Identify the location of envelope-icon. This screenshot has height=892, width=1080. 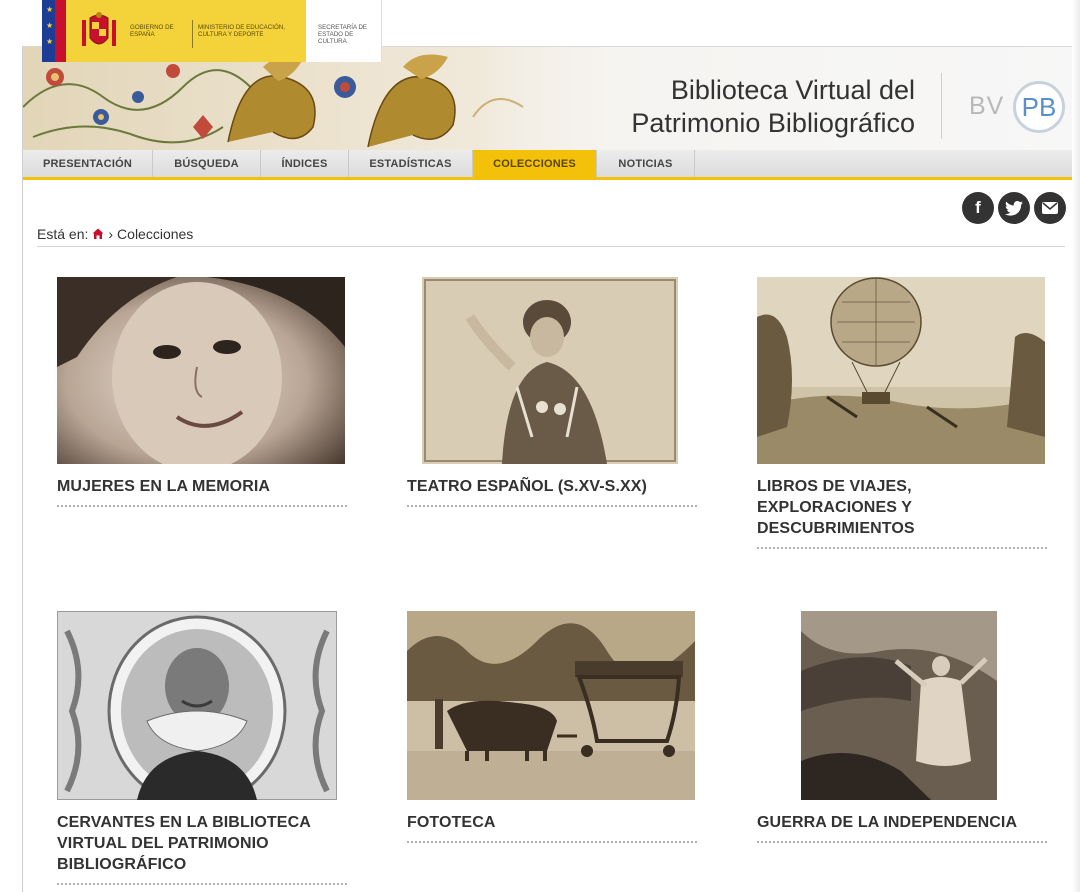
(1050, 208).